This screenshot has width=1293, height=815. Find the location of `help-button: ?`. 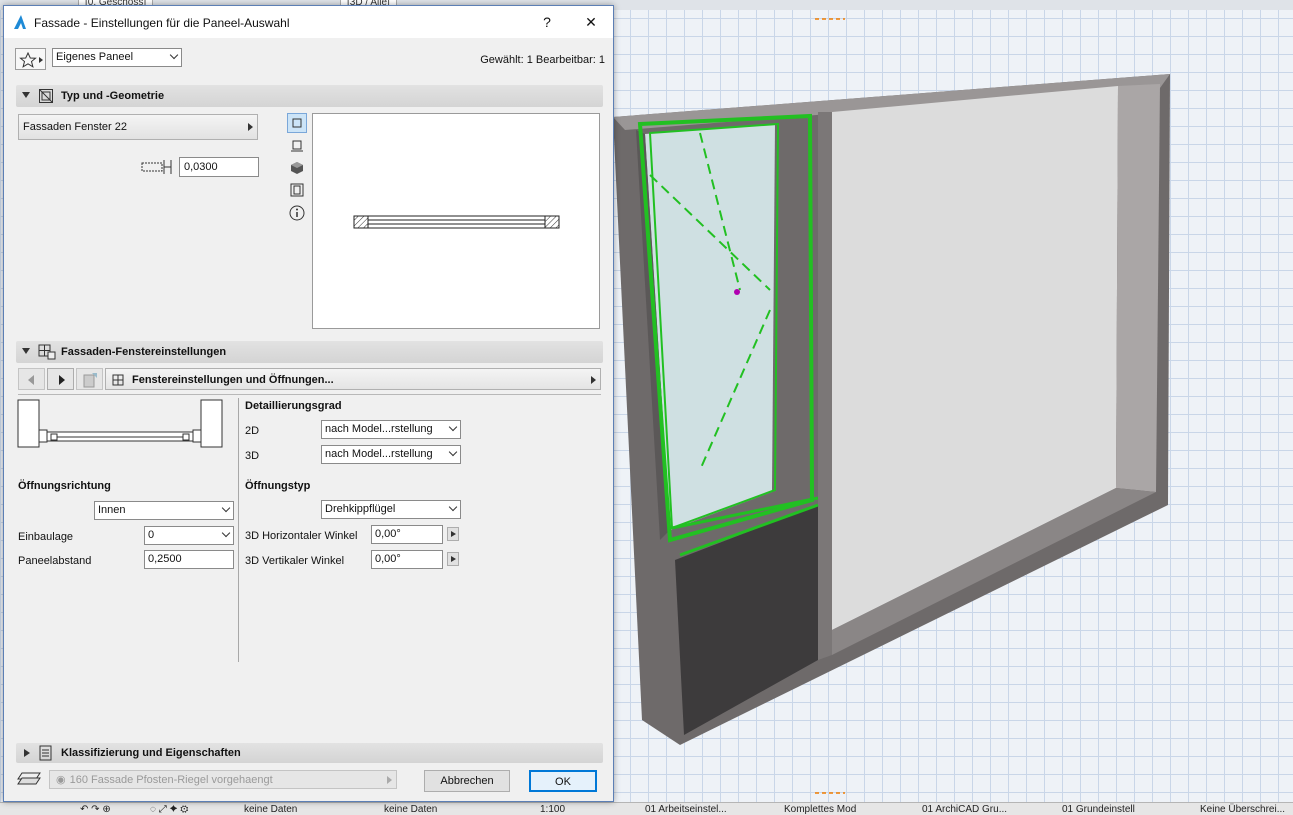

help-button: ? is located at coordinates (547, 22).